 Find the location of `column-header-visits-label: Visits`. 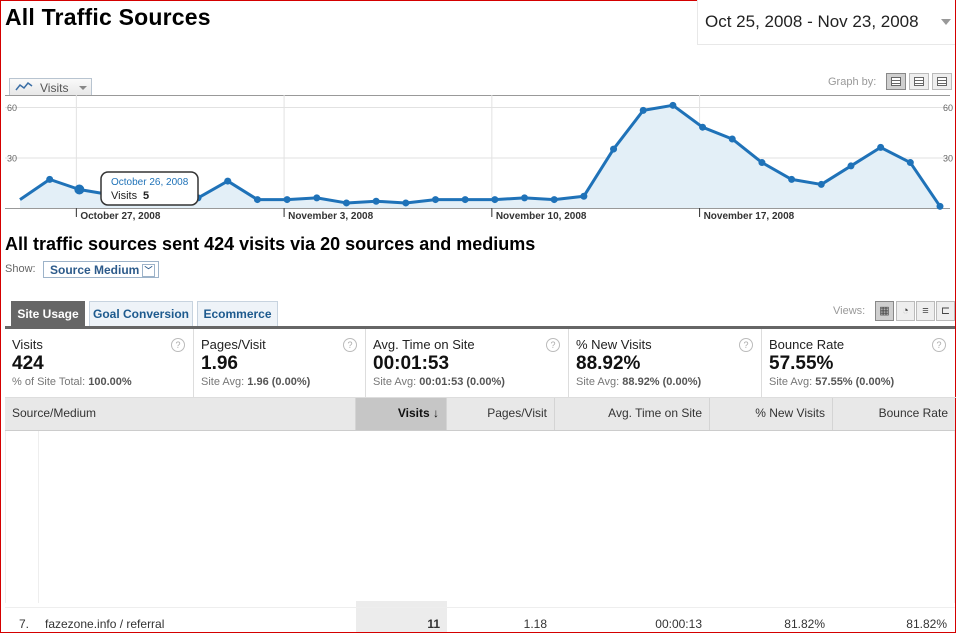

column-header-visits-label: Visits is located at coordinates (413, 413).